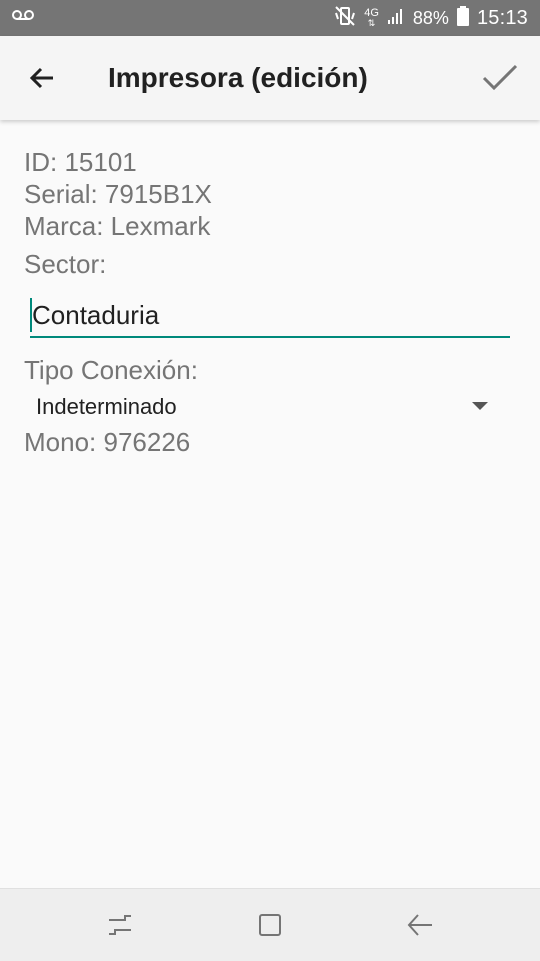  I want to click on printer-serial: Serial: 7915B1X, so click(118, 194).